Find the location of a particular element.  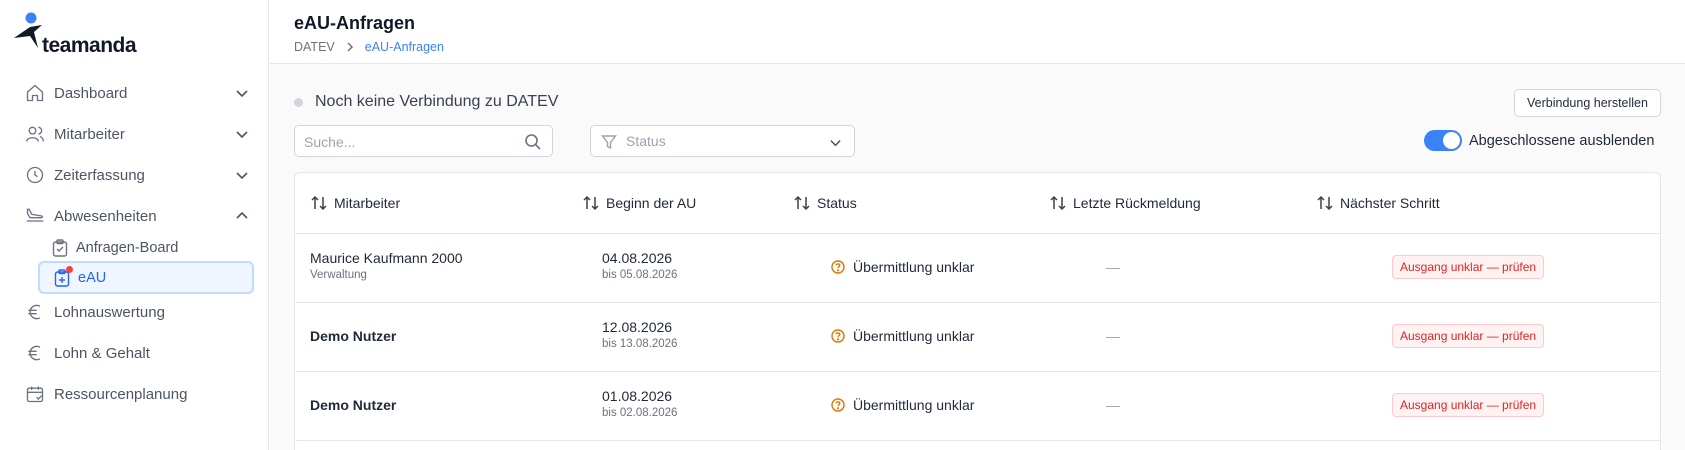

hide-completed-toggle: Abgeschlossene ausblenden is located at coordinates (1539, 140).